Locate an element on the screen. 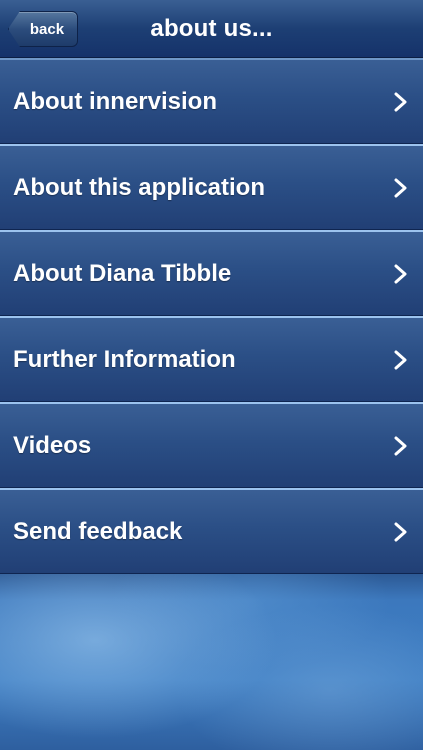 The image size is (423, 750). menu-item-about-this-application: About this application is located at coordinates (211, 187).